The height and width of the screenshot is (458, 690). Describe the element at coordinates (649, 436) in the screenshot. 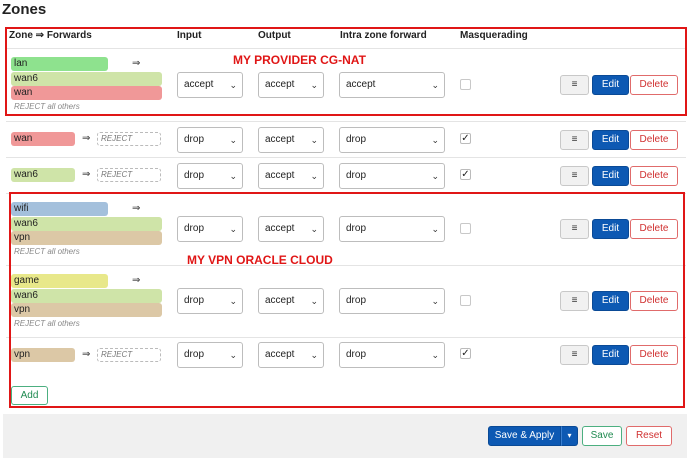

I see `reset-button: Reset` at that location.